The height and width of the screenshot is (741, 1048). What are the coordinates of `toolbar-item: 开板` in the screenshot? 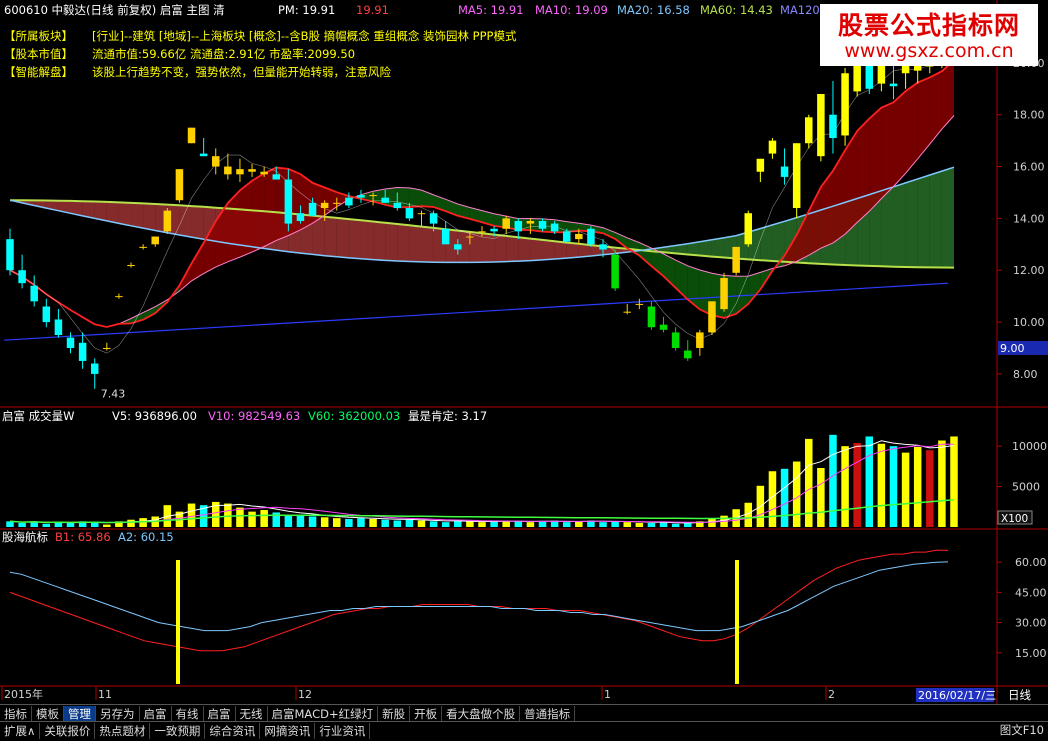 It's located at (426, 713).